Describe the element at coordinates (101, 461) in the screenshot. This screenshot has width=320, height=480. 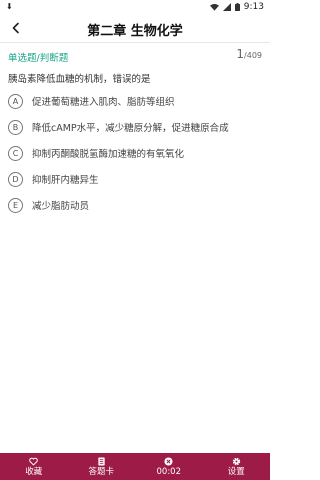
I see `answer-card-icon` at that location.